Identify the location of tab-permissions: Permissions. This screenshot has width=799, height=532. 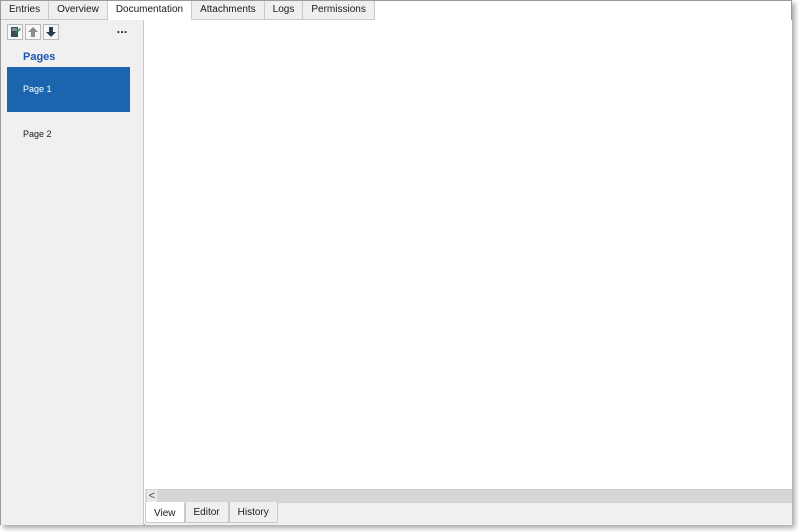
(339, 10).